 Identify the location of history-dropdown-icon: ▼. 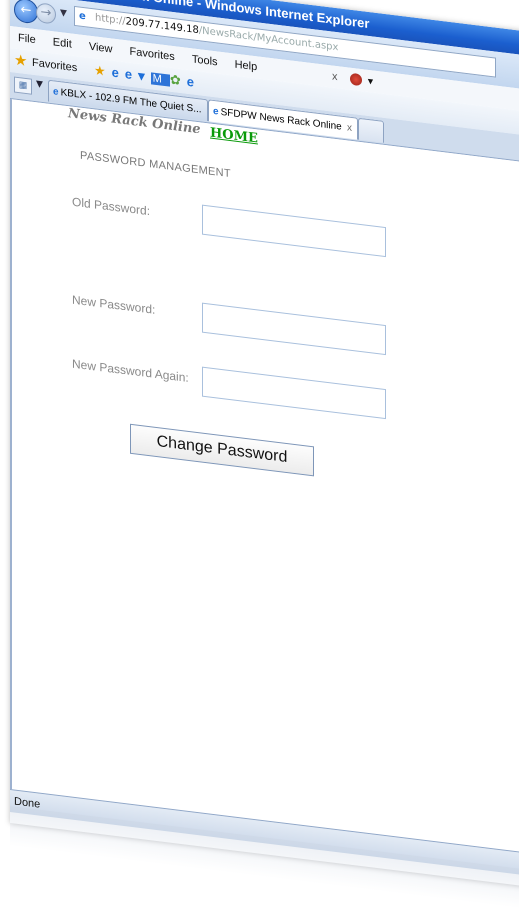
(63, 13).